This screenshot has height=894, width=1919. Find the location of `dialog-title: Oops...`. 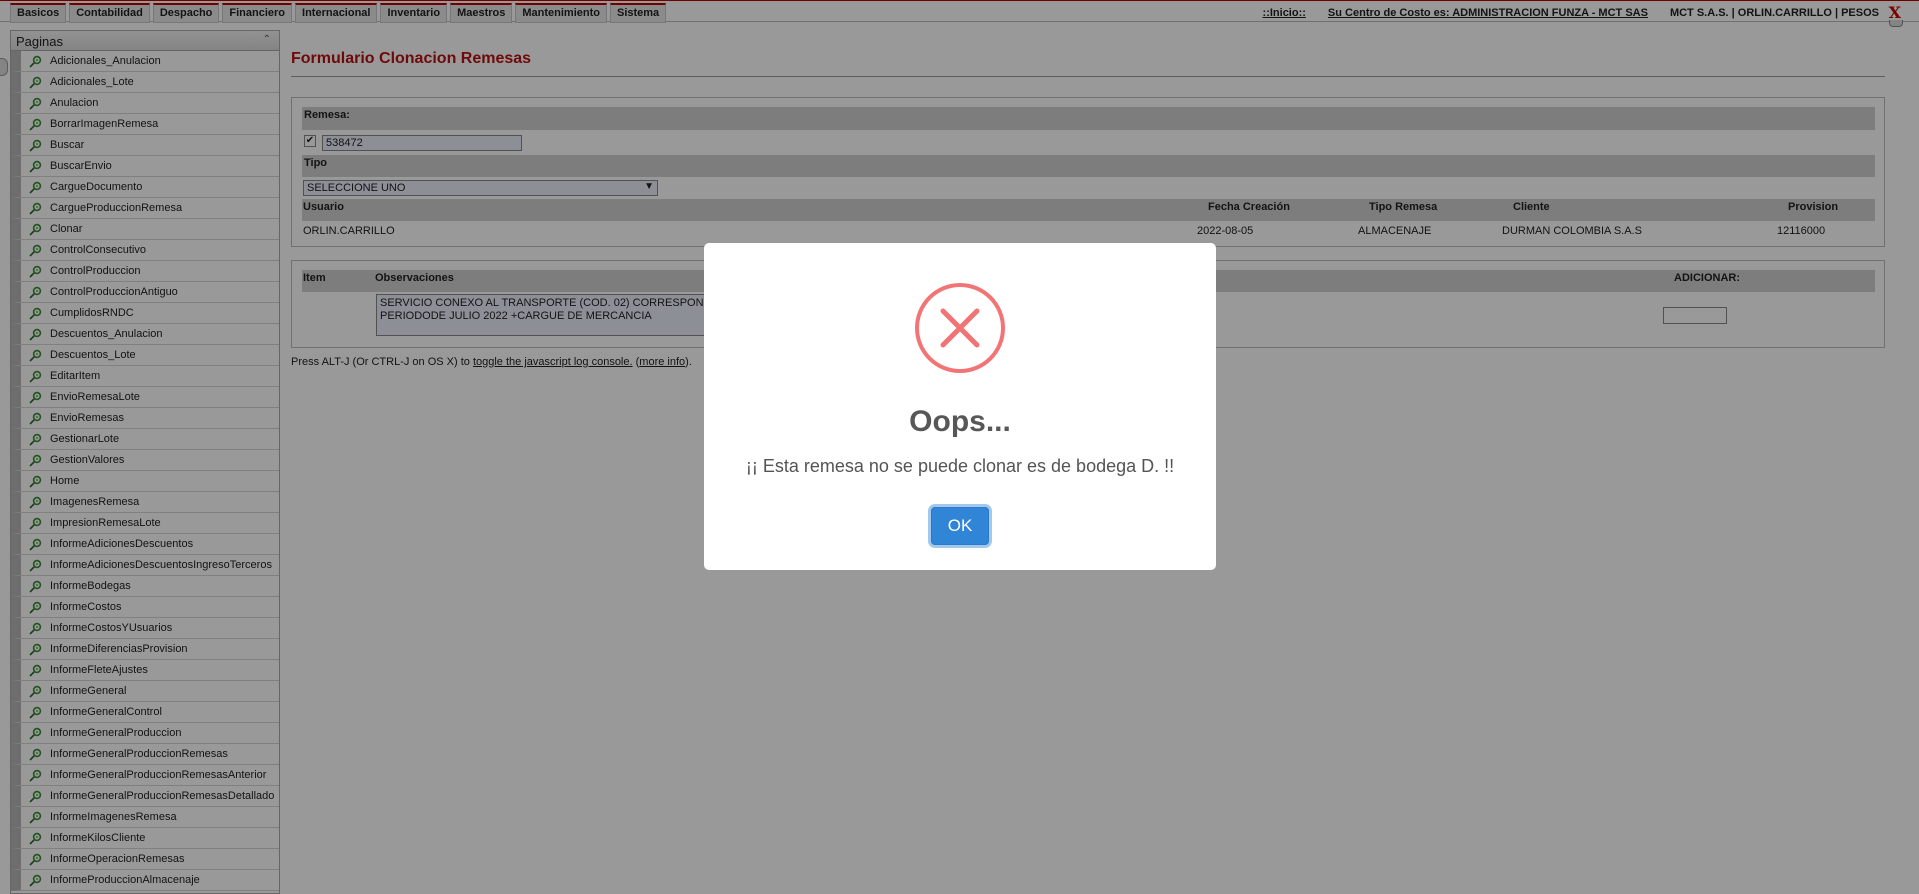

dialog-title: Oops... is located at coordinates (960, 421).